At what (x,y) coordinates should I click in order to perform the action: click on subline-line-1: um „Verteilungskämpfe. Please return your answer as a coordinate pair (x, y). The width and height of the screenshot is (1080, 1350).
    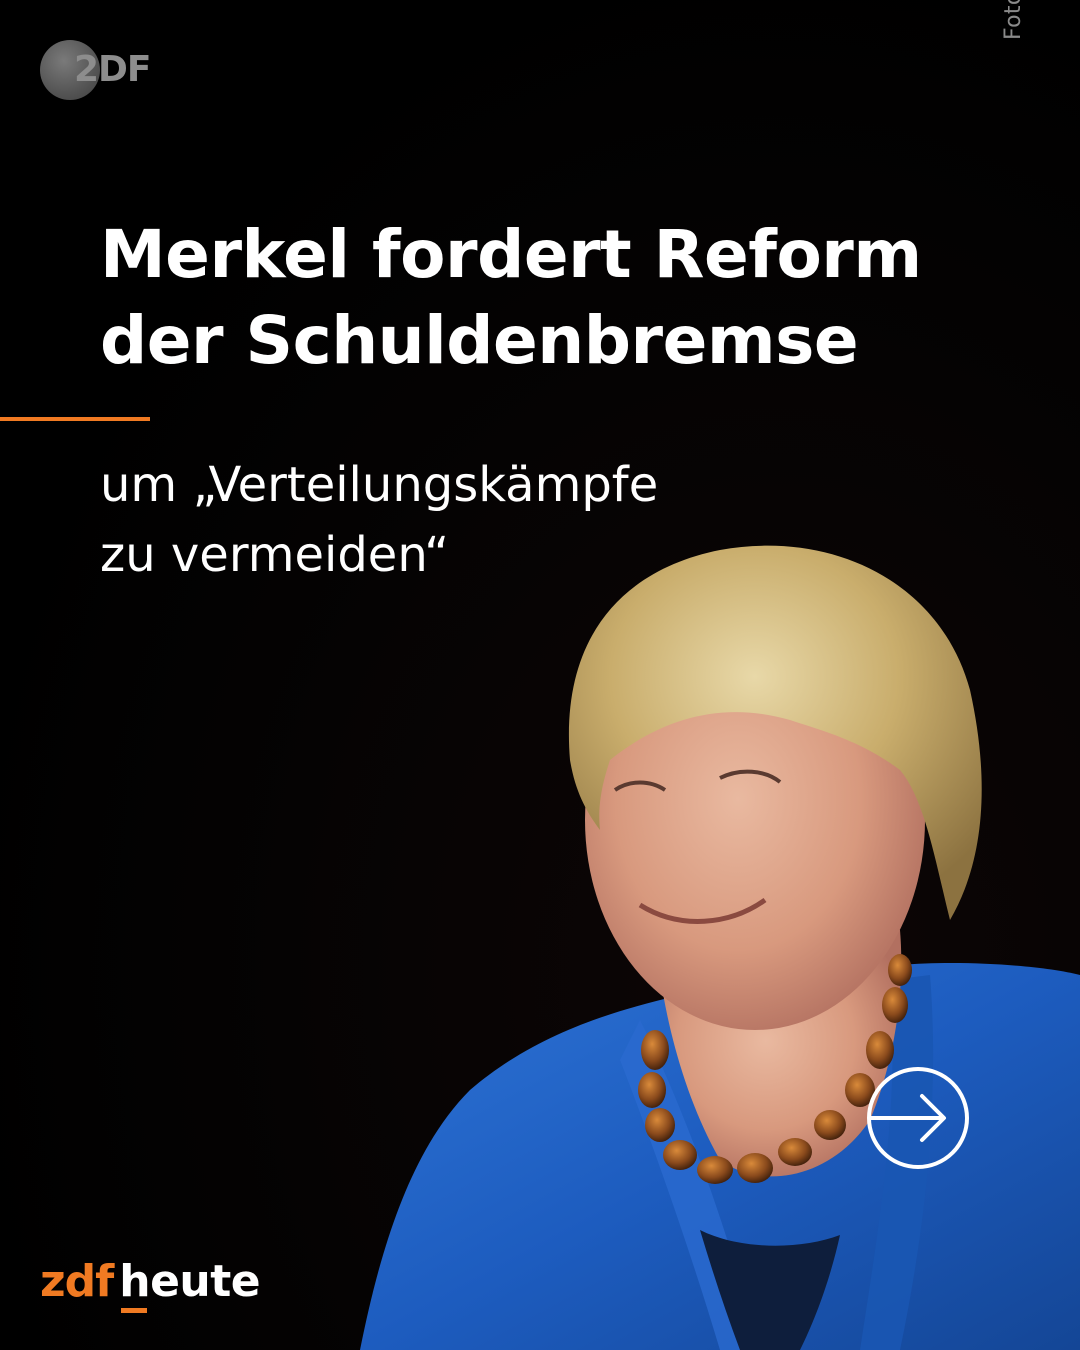
    Looking at the image, I should click on (379, 485).